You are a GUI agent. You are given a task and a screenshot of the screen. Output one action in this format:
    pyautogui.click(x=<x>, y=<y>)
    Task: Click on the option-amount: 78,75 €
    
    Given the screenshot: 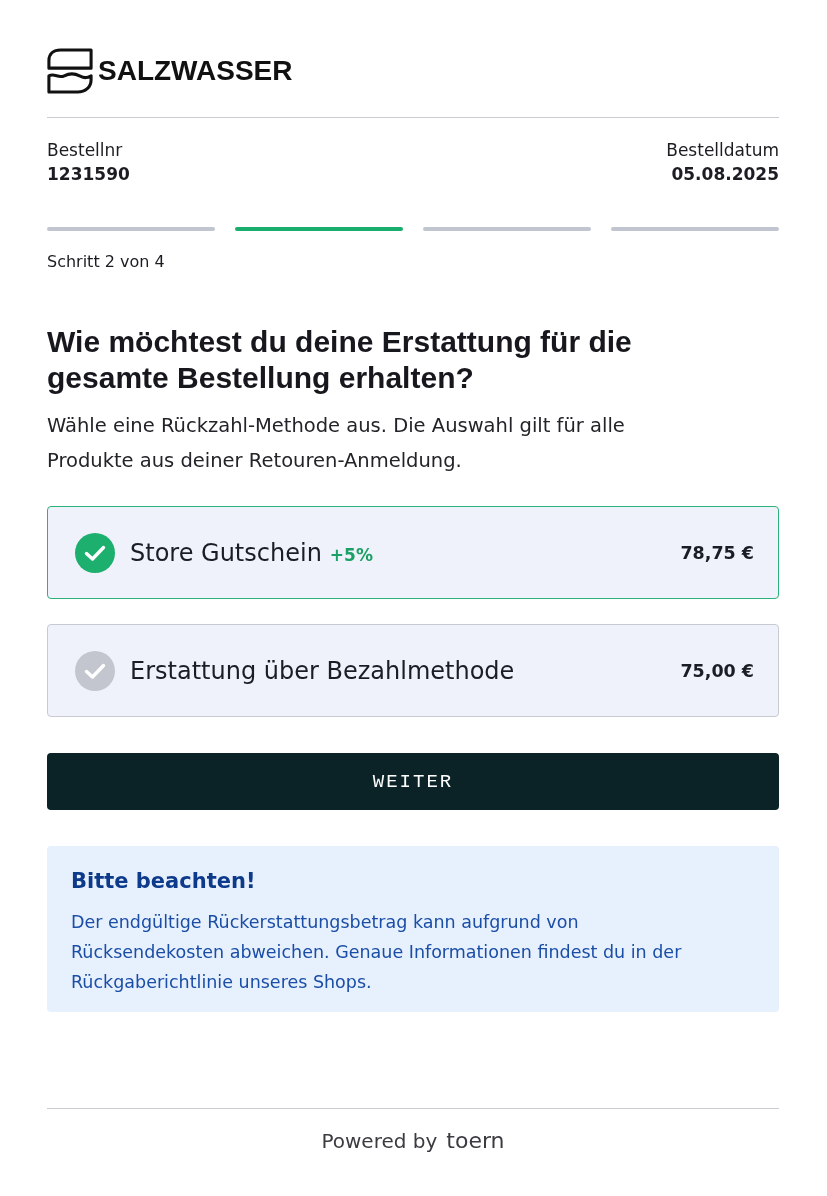 What is the action you would take?
    pyautogui.click(x=717, y=553)
    